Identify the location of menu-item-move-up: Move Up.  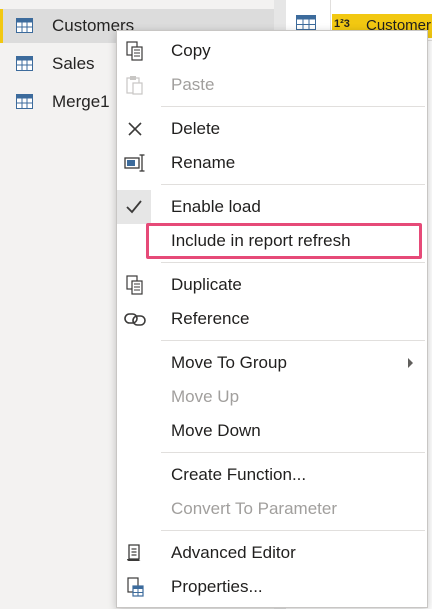
(272, 397).